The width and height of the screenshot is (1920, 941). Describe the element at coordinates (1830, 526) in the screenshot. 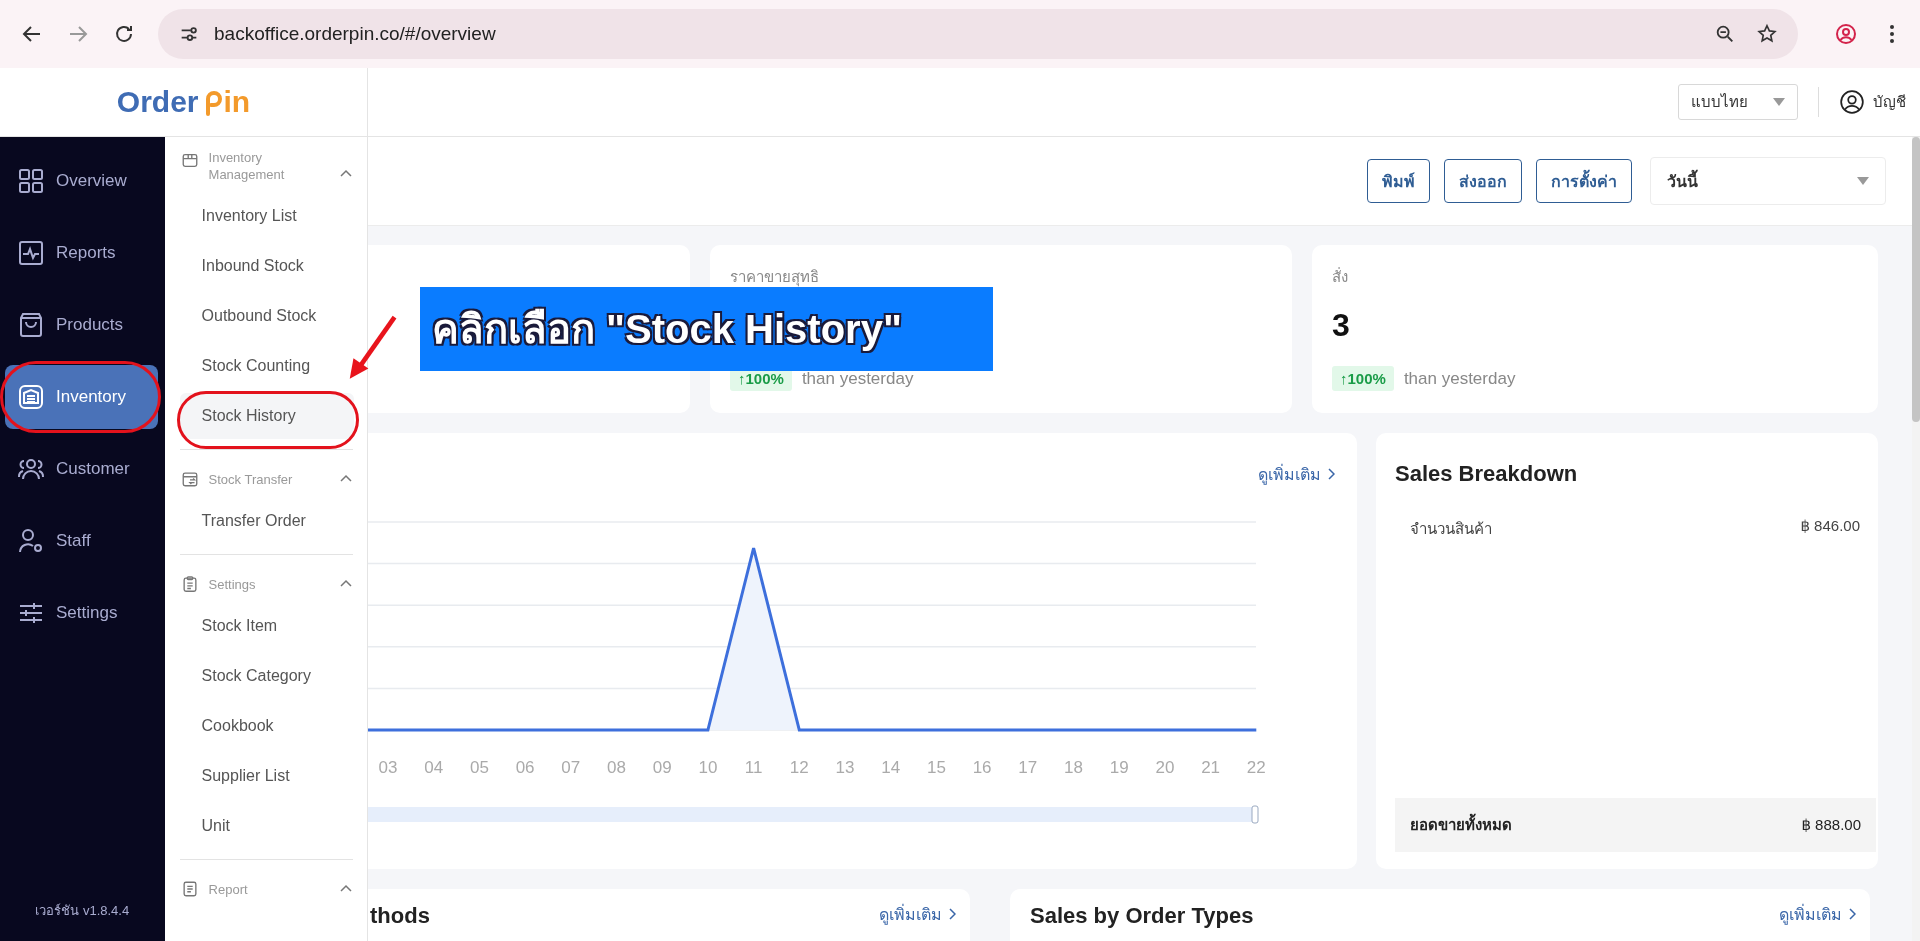

I see `row-amount: ฿ 846.00` at that location.